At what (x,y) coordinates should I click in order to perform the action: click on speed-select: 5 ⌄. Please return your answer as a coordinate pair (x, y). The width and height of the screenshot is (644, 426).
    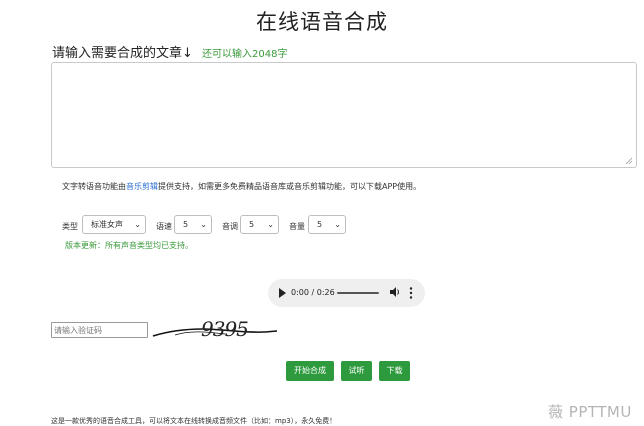
    Looking at the image, I should click on (193, 224).